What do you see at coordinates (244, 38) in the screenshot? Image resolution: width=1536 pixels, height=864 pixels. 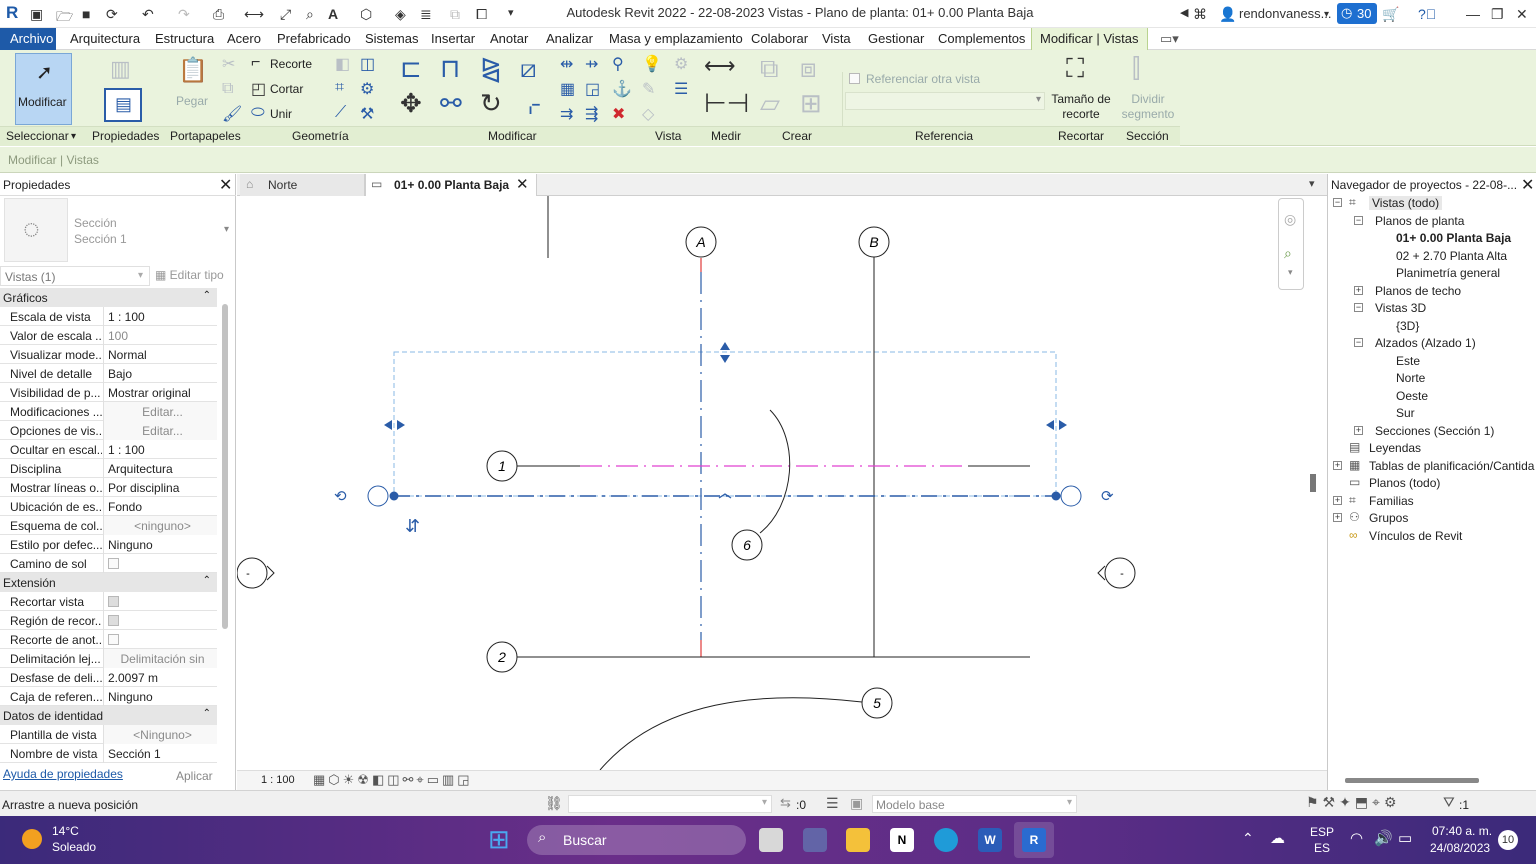 I see `tab-acero: Acero` at bounding box center [244, 38].